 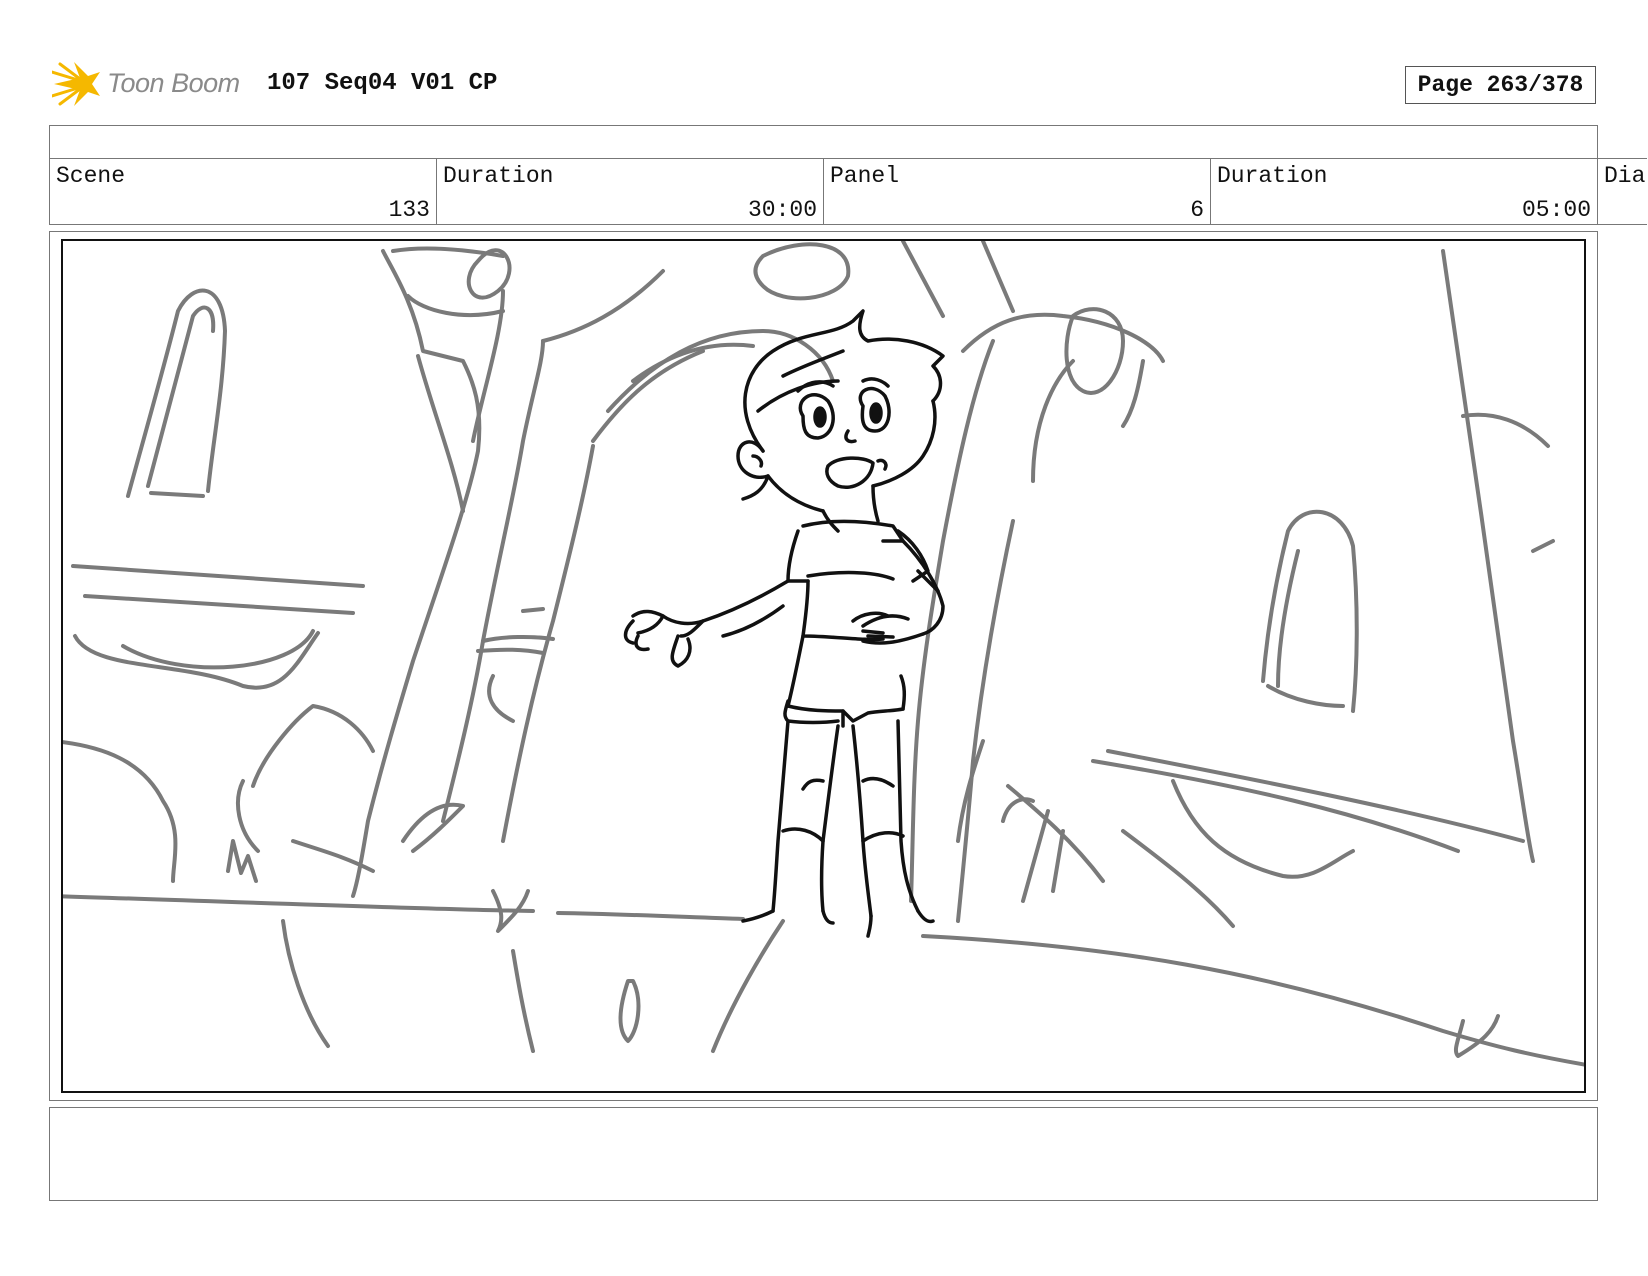 I want to click on scene-label: Scene, so click(x=91, y=176).